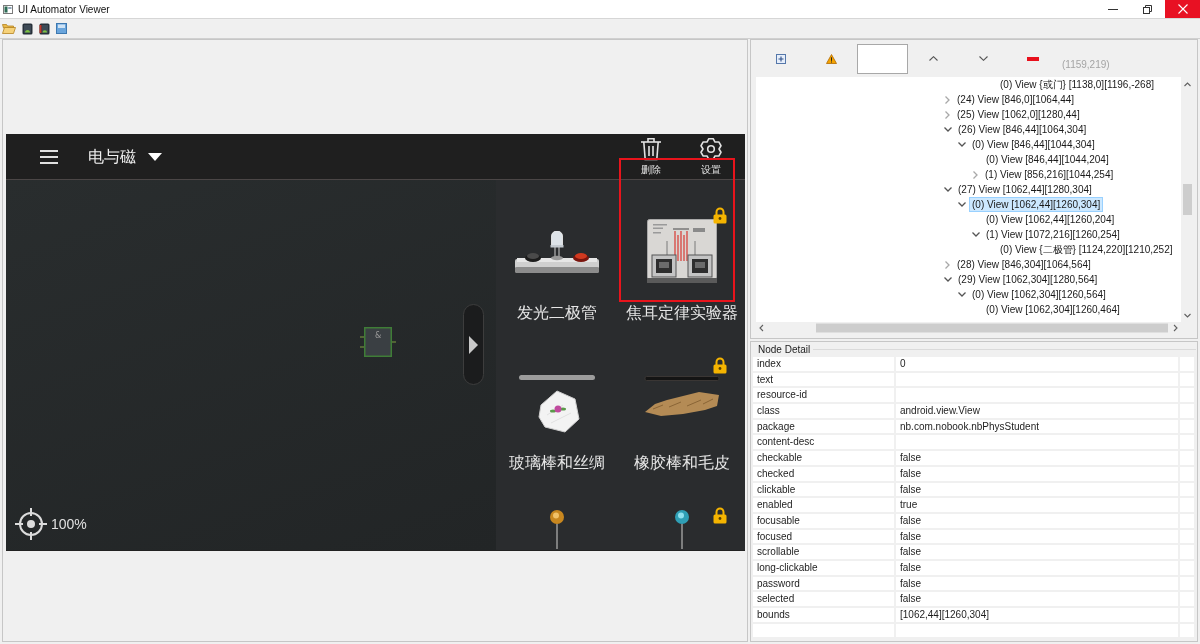 This screenshot has width=1200, height=644. Describe the element at coordinates (1086, 249) in the screenshot. I see `tree-item: (0) View {二极管} [1124,220][1210,252]` at that location.